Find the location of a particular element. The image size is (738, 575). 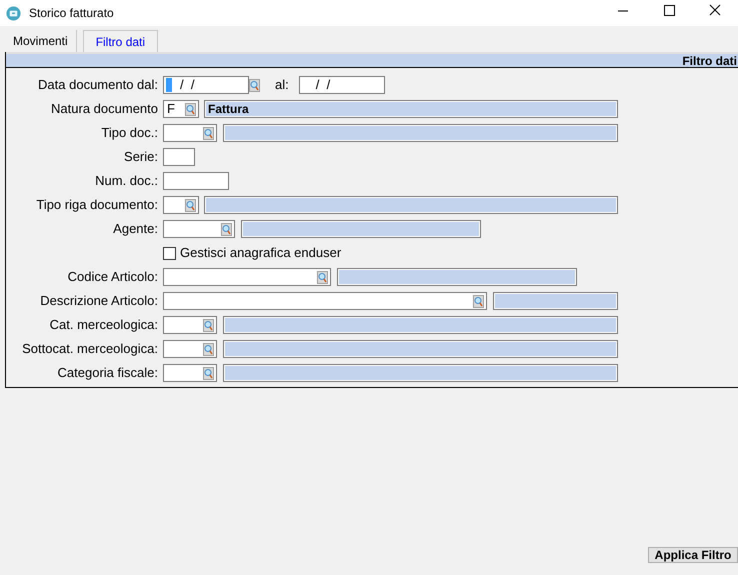

tab: Filtro dati is located at coordinates (120, 41).